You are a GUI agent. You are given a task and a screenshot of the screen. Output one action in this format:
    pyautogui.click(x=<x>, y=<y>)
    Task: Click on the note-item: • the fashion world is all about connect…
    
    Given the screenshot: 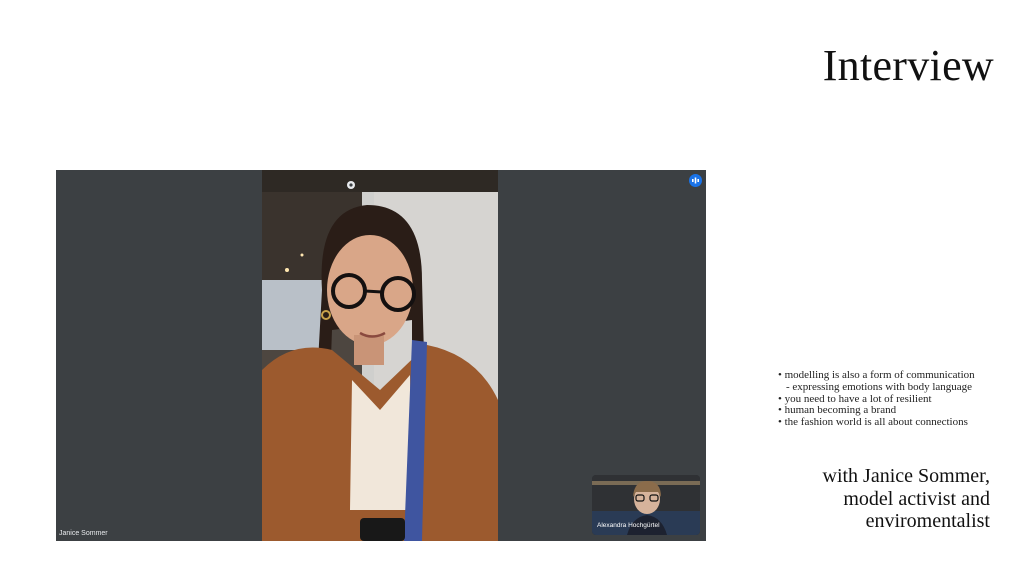 What is the action you would take?
    pyautogui.click(x=873, y=422)
    